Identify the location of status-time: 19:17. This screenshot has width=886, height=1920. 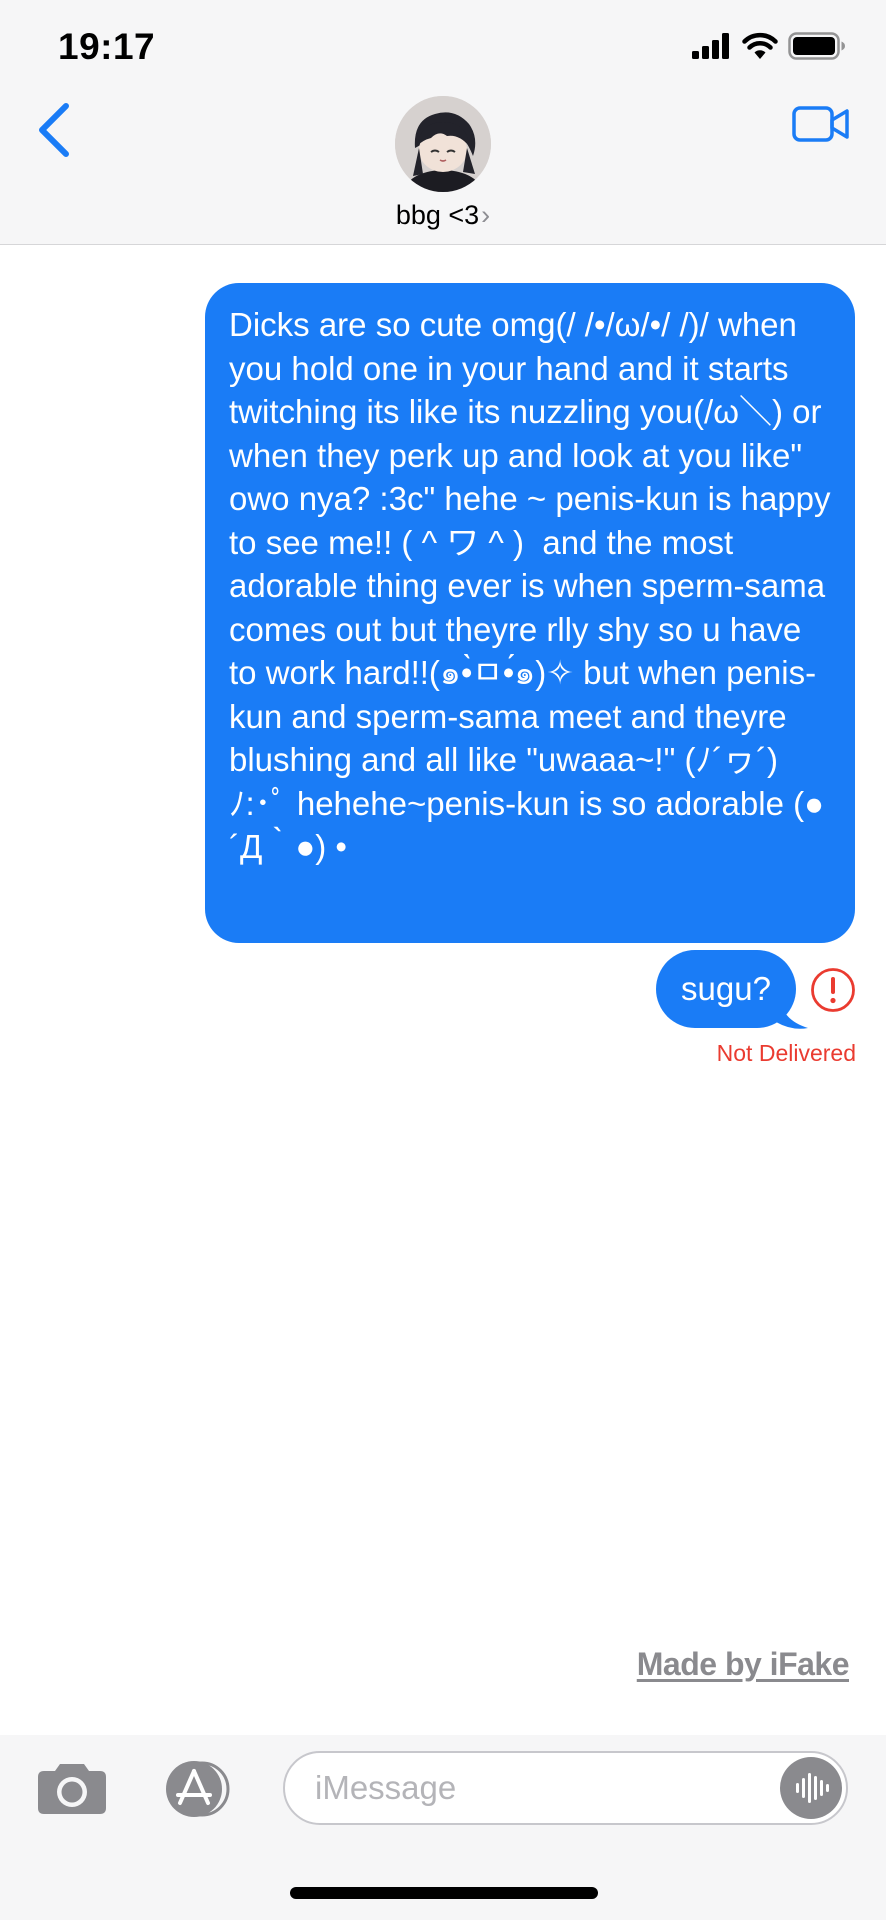
(107, 46).